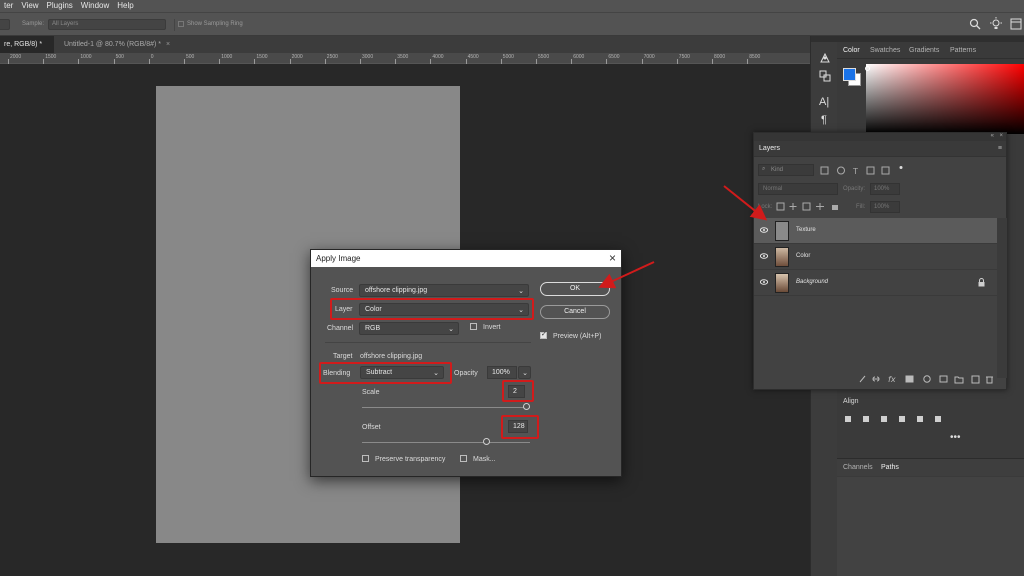 The image size is (1024, 576). I want to click on svg-text: T, so click(855, 171).